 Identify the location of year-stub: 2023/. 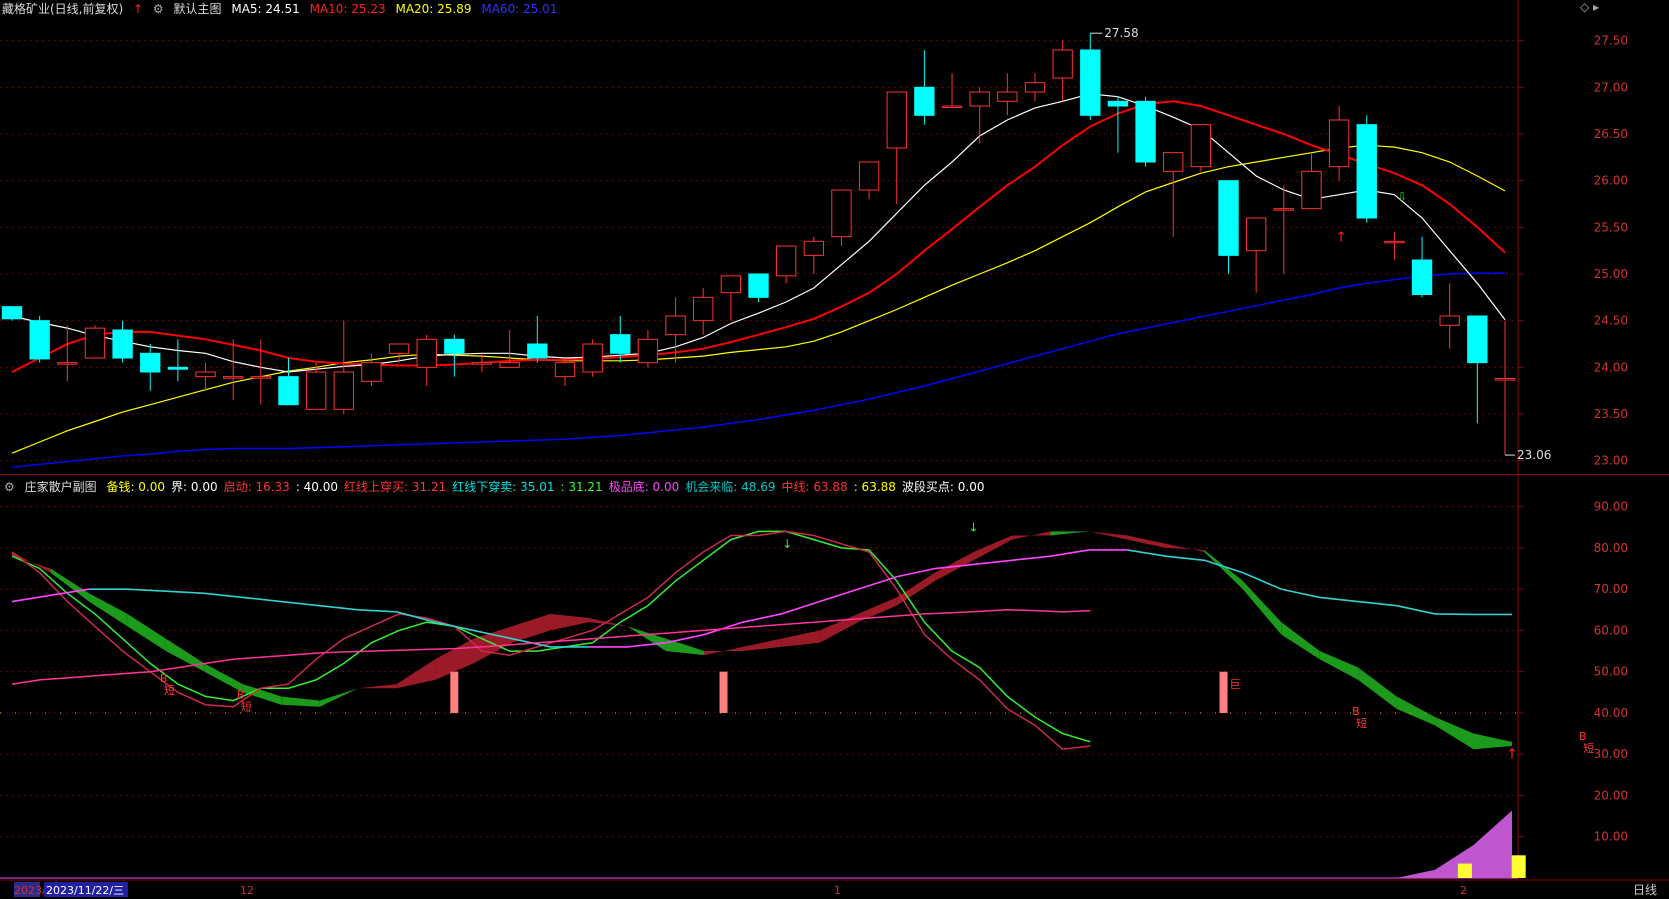
(30, 890).